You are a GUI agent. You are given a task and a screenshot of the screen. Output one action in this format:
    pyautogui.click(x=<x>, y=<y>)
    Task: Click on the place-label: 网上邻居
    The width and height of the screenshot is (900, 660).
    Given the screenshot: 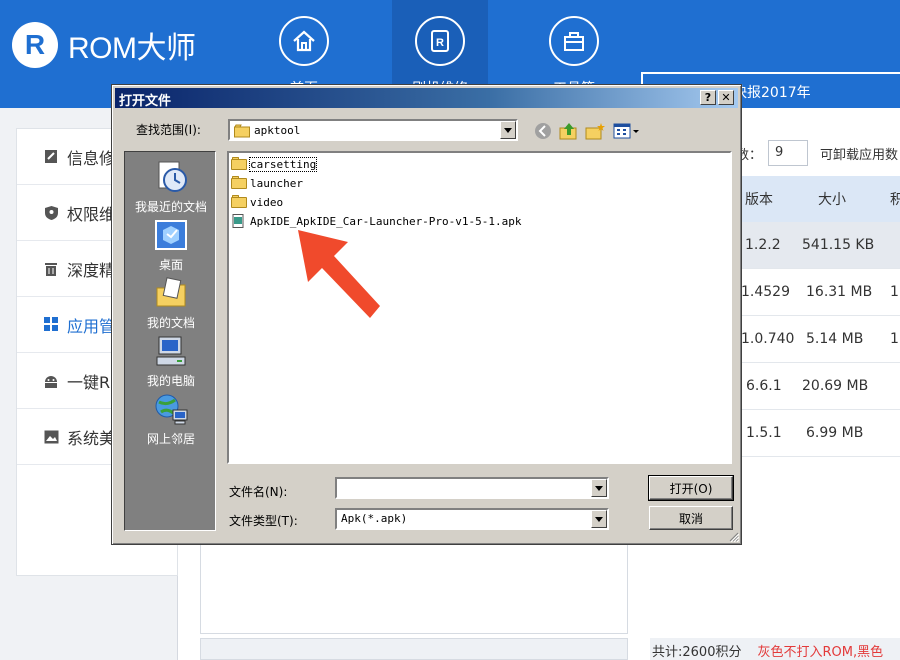 What is the action you would take?
    pyautogui.click(x=170, y=439)
    